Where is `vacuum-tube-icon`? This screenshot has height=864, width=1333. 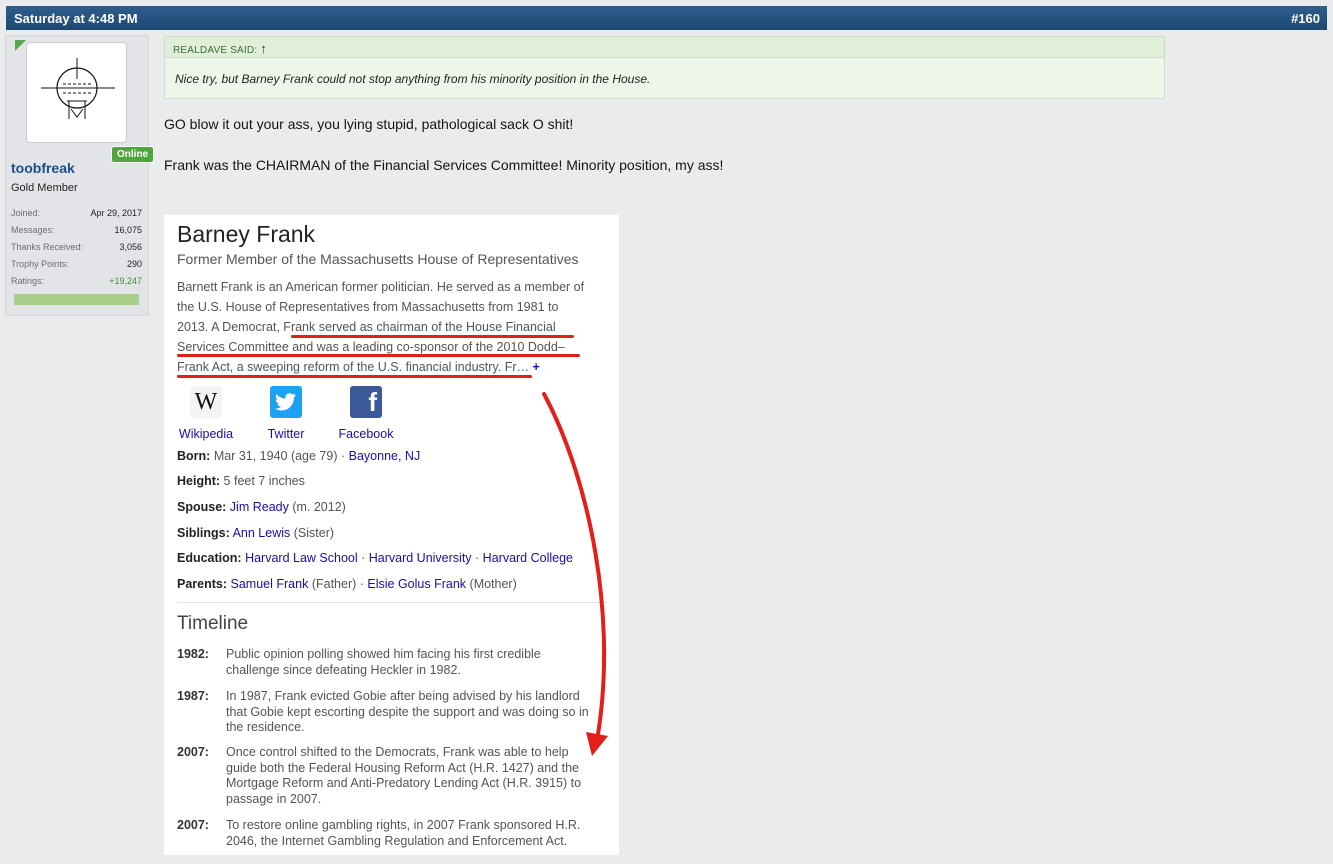
vacuum-tube-icon is located at coordinates (78, 88).